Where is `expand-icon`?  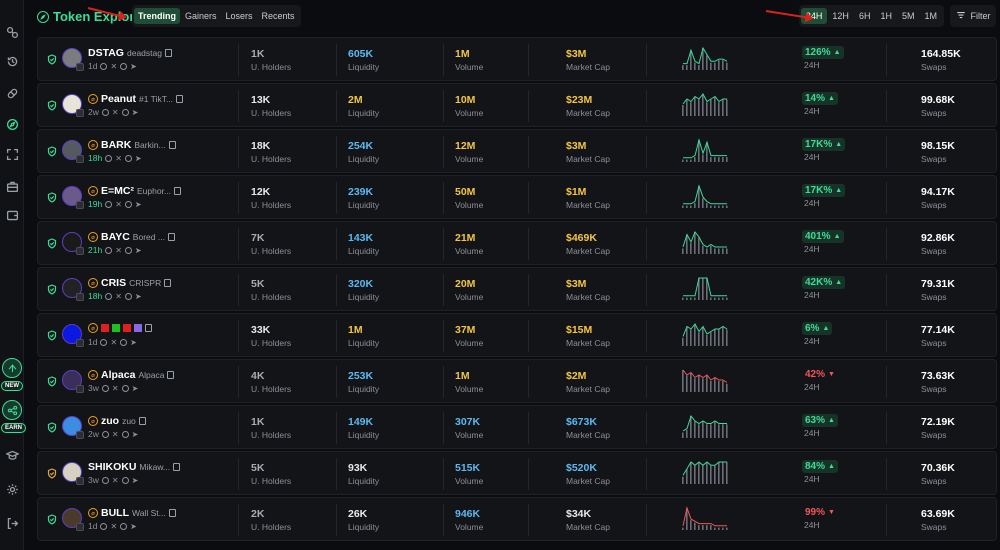 expand-icon is located at coordinates (12, 154).